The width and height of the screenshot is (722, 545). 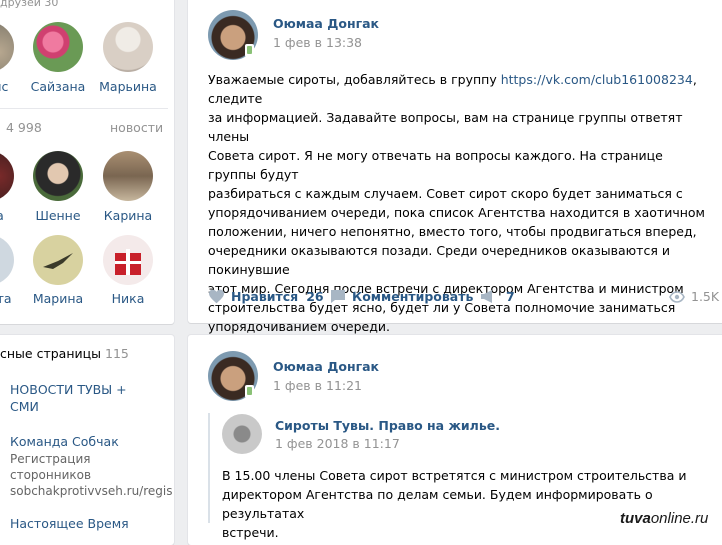 I want to click on share-count: 7, so click(x=510, y=296).